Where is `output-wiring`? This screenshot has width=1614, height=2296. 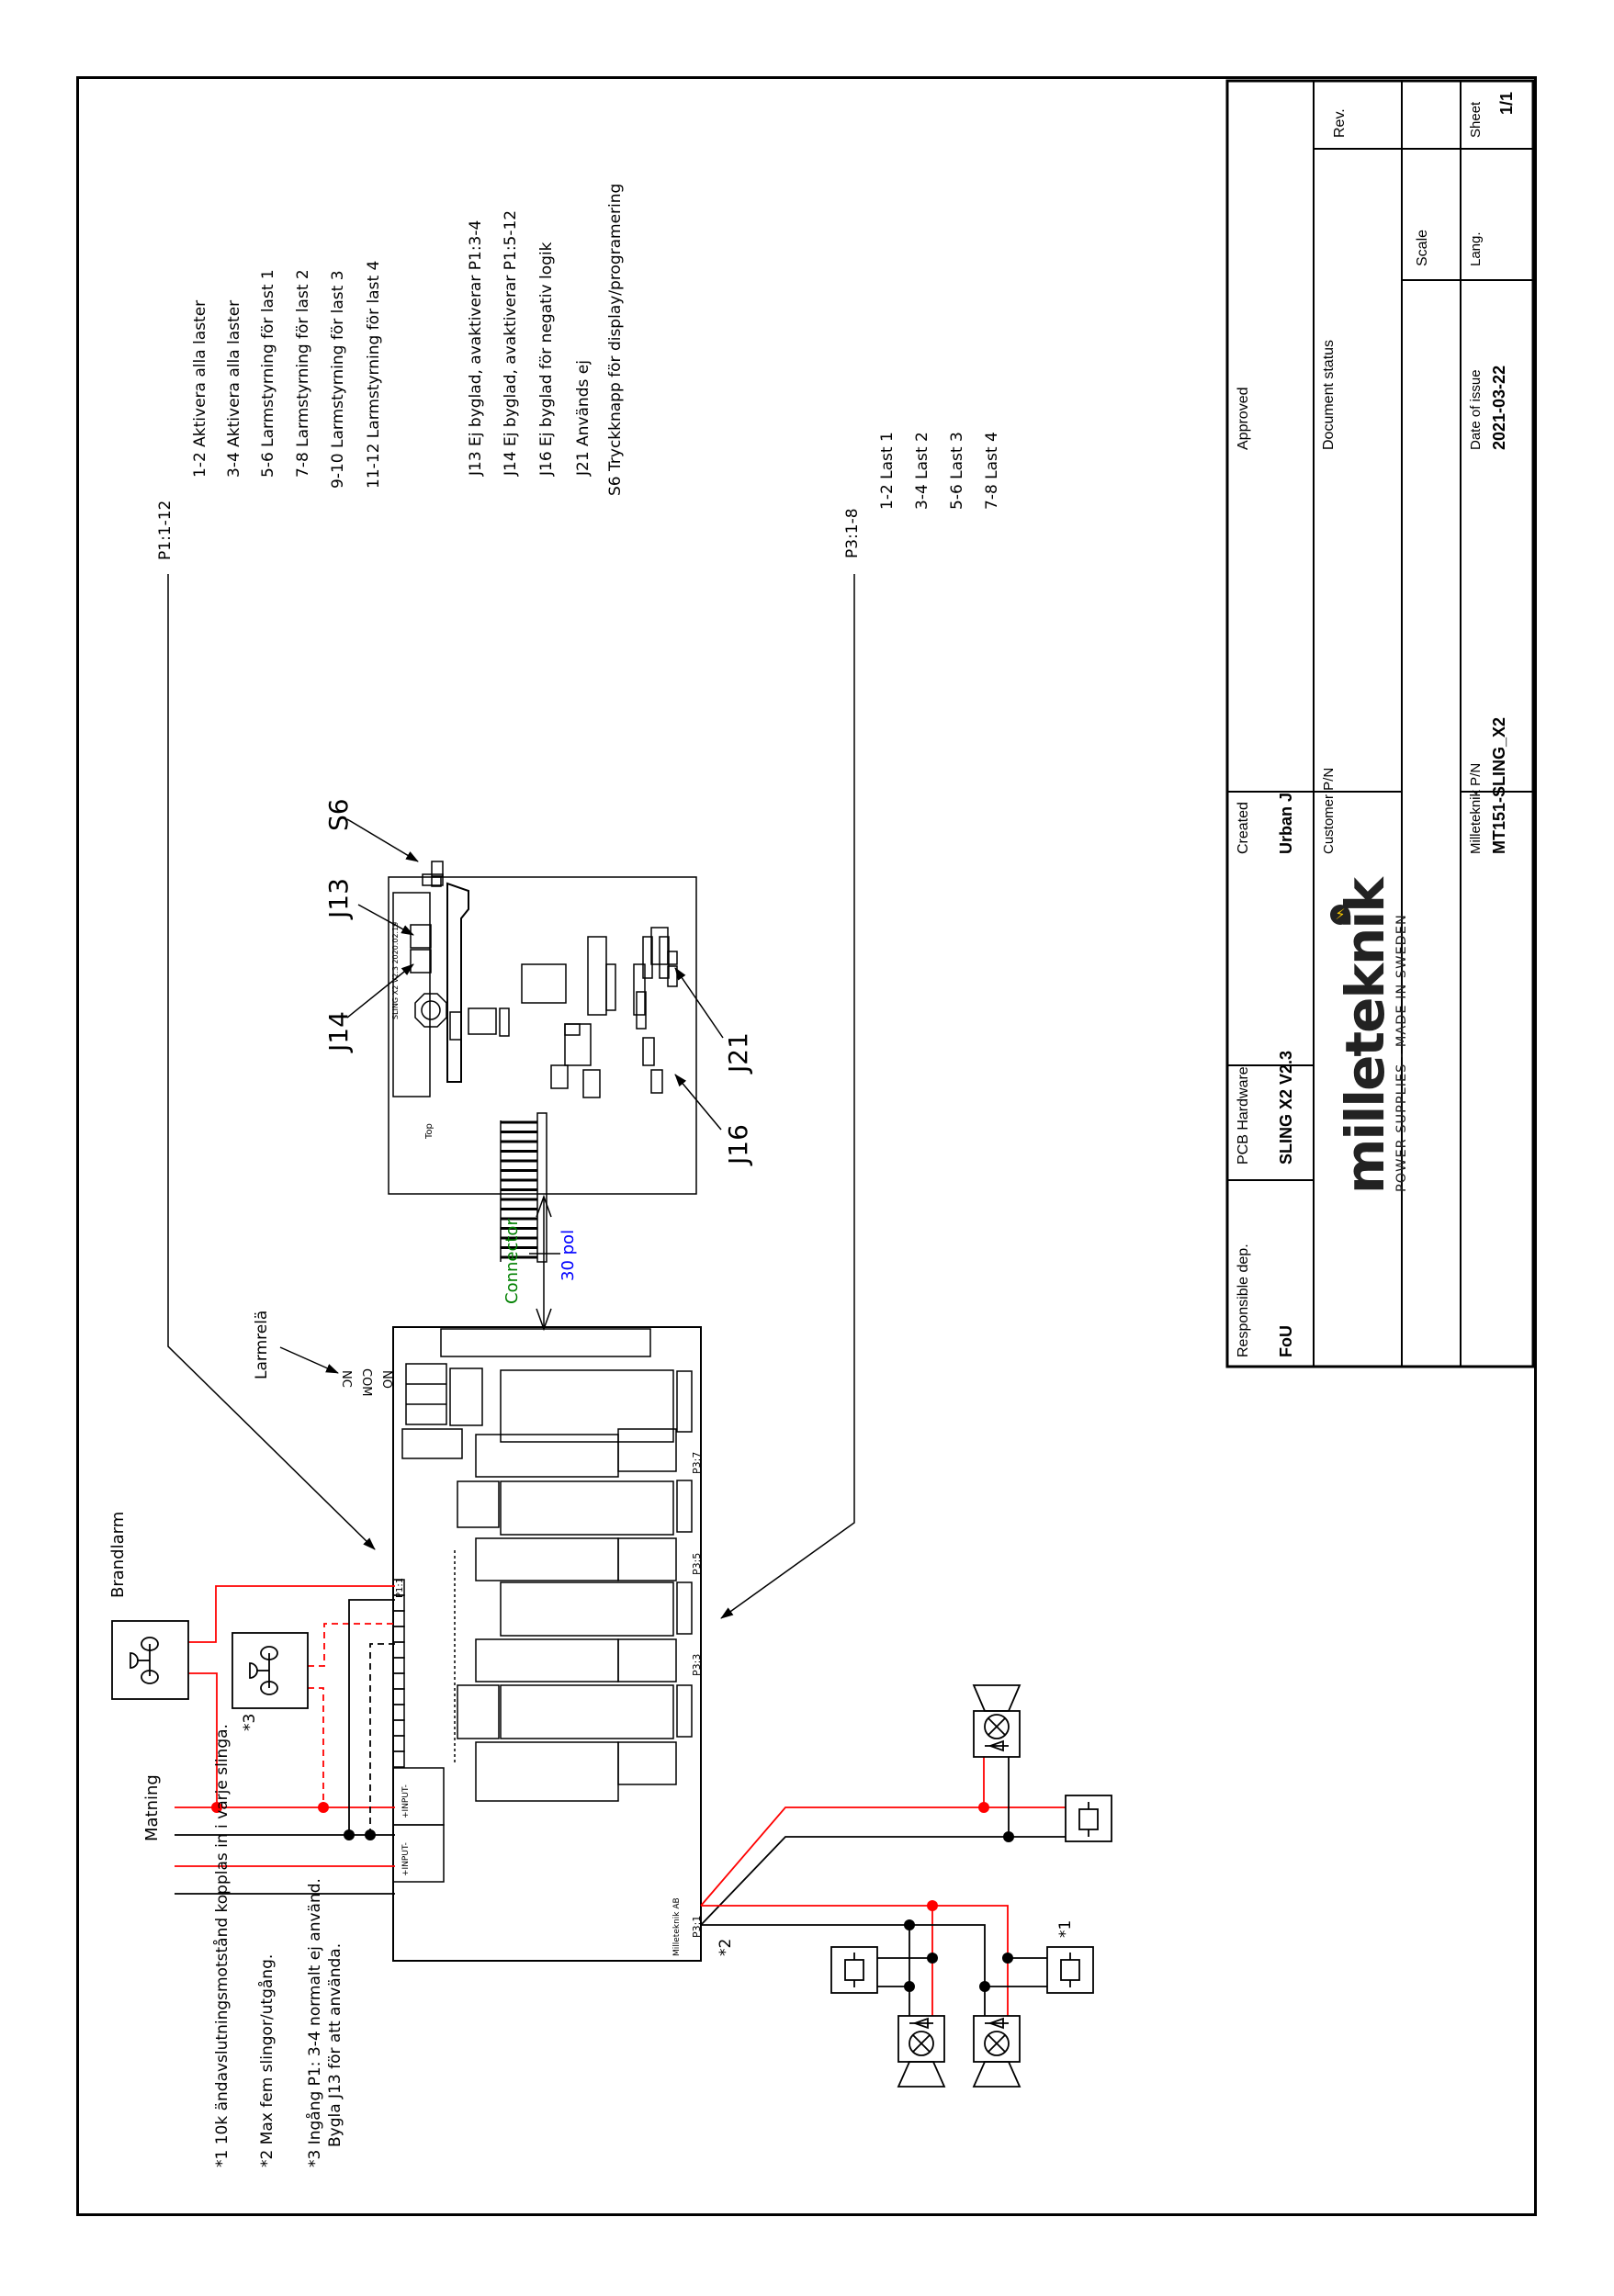 output-wiring is located at coordinates (883, 1886).